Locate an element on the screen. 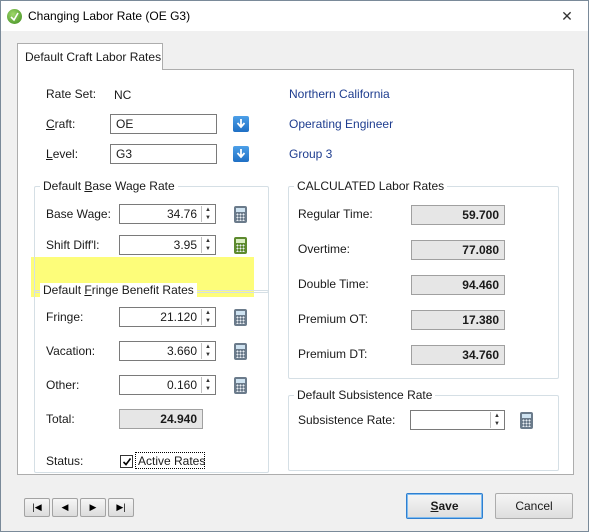  total-value: 24.940 is located at coordinates (178, 419).